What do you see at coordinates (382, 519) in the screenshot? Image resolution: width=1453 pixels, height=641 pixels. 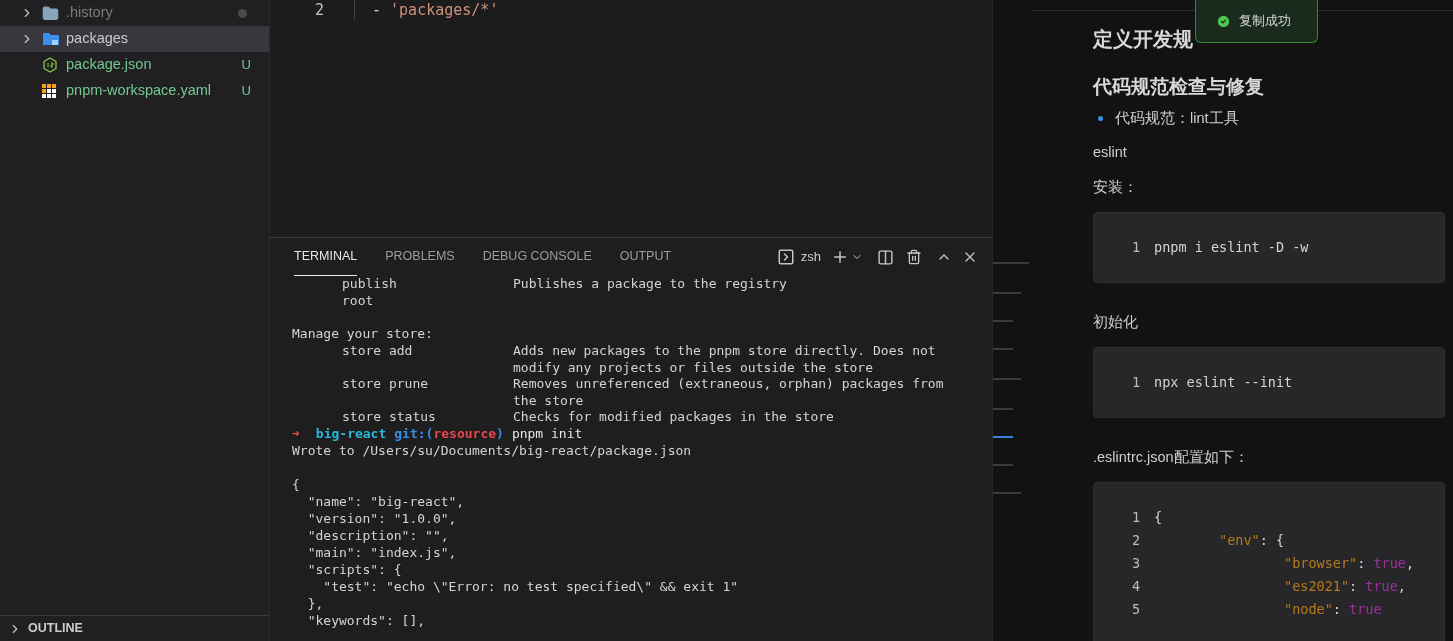 I see `terminal-line: "version": "1.0.0",` at bounding box center [382, 519].